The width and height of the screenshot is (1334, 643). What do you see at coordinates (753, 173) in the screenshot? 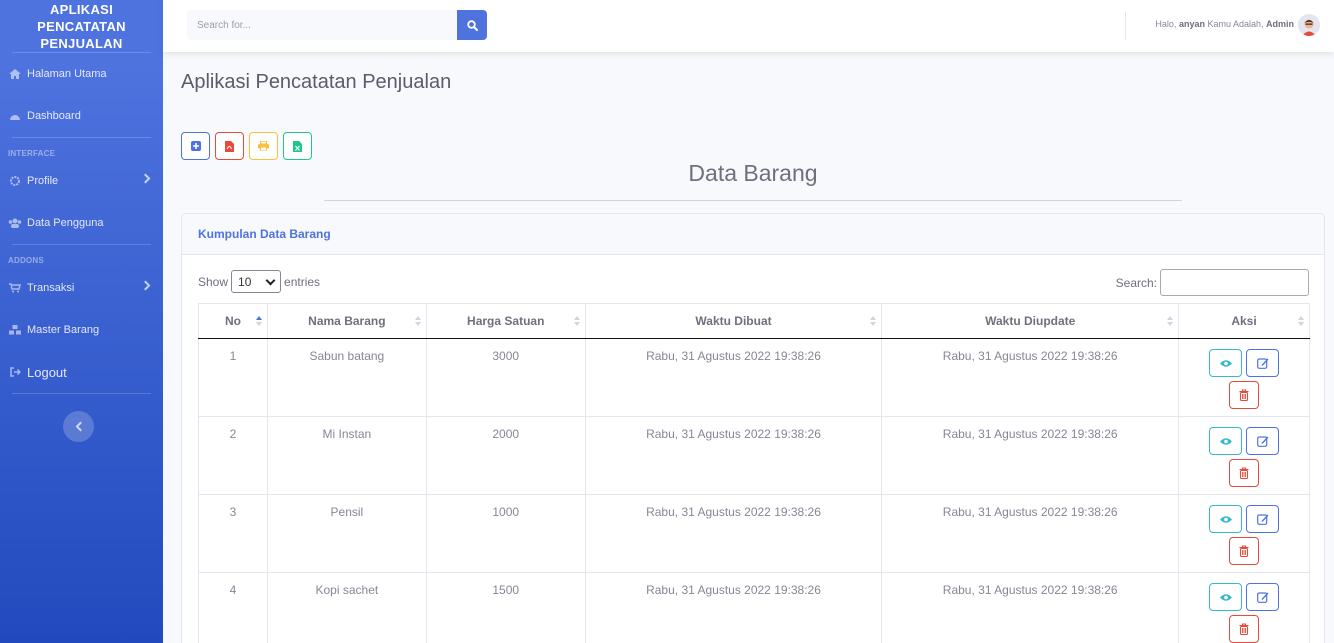
I see `section-title: Data Barang` at bounding box center [753, 173].